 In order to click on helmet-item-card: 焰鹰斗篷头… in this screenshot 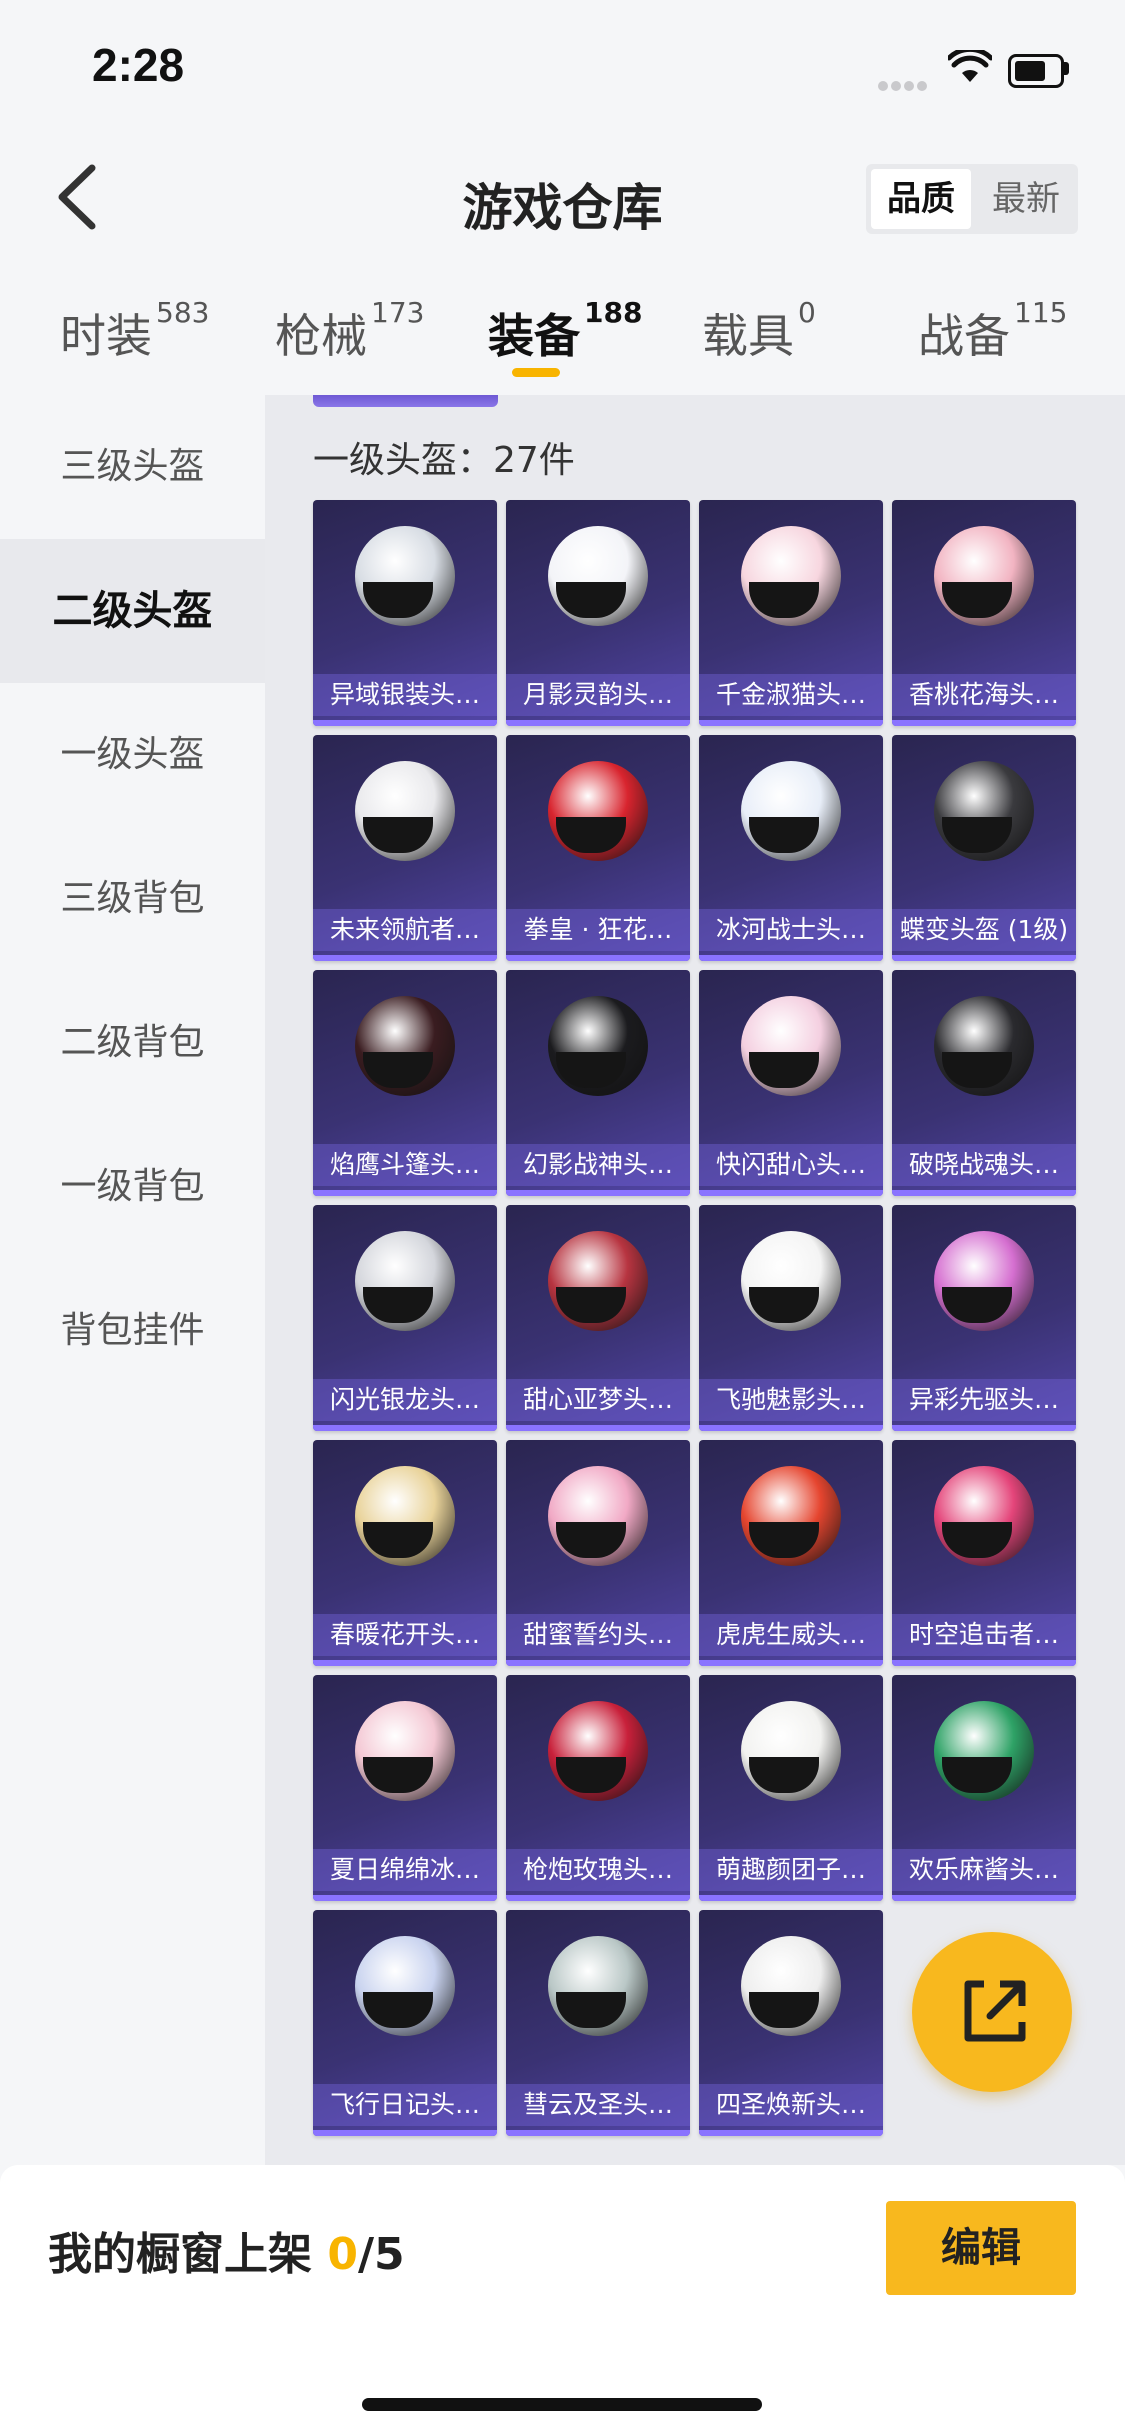, I will do `click(405, 1083)`.